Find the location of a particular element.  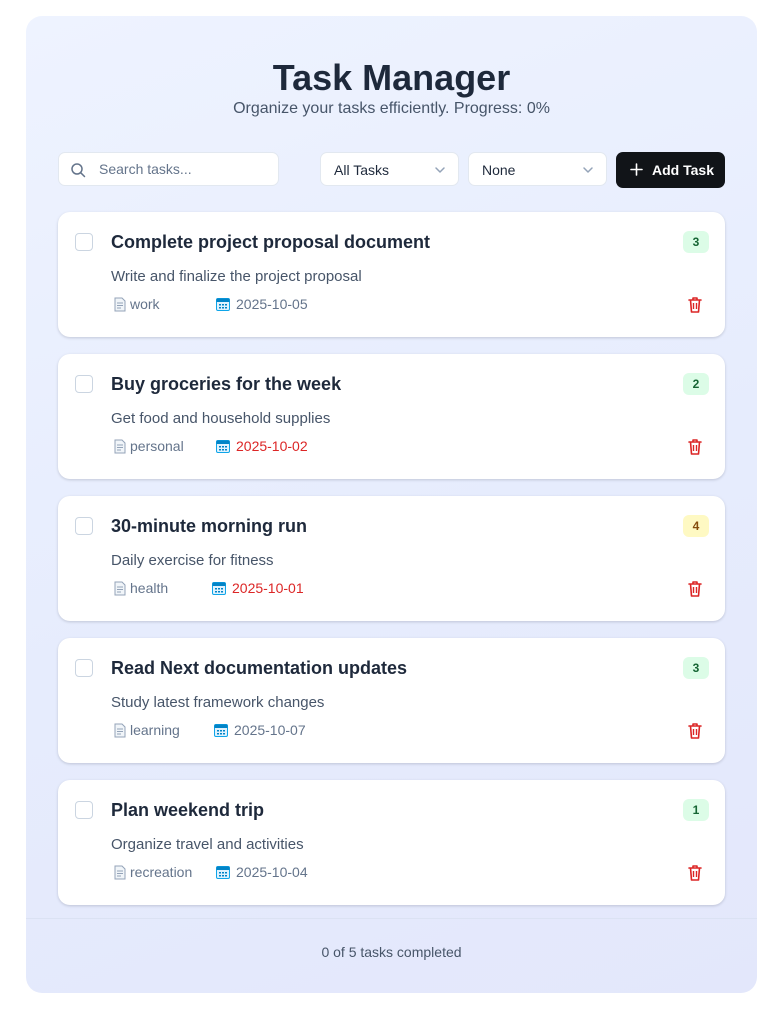

filter-select-value: All Tasks is located at coordinates (361, 170).